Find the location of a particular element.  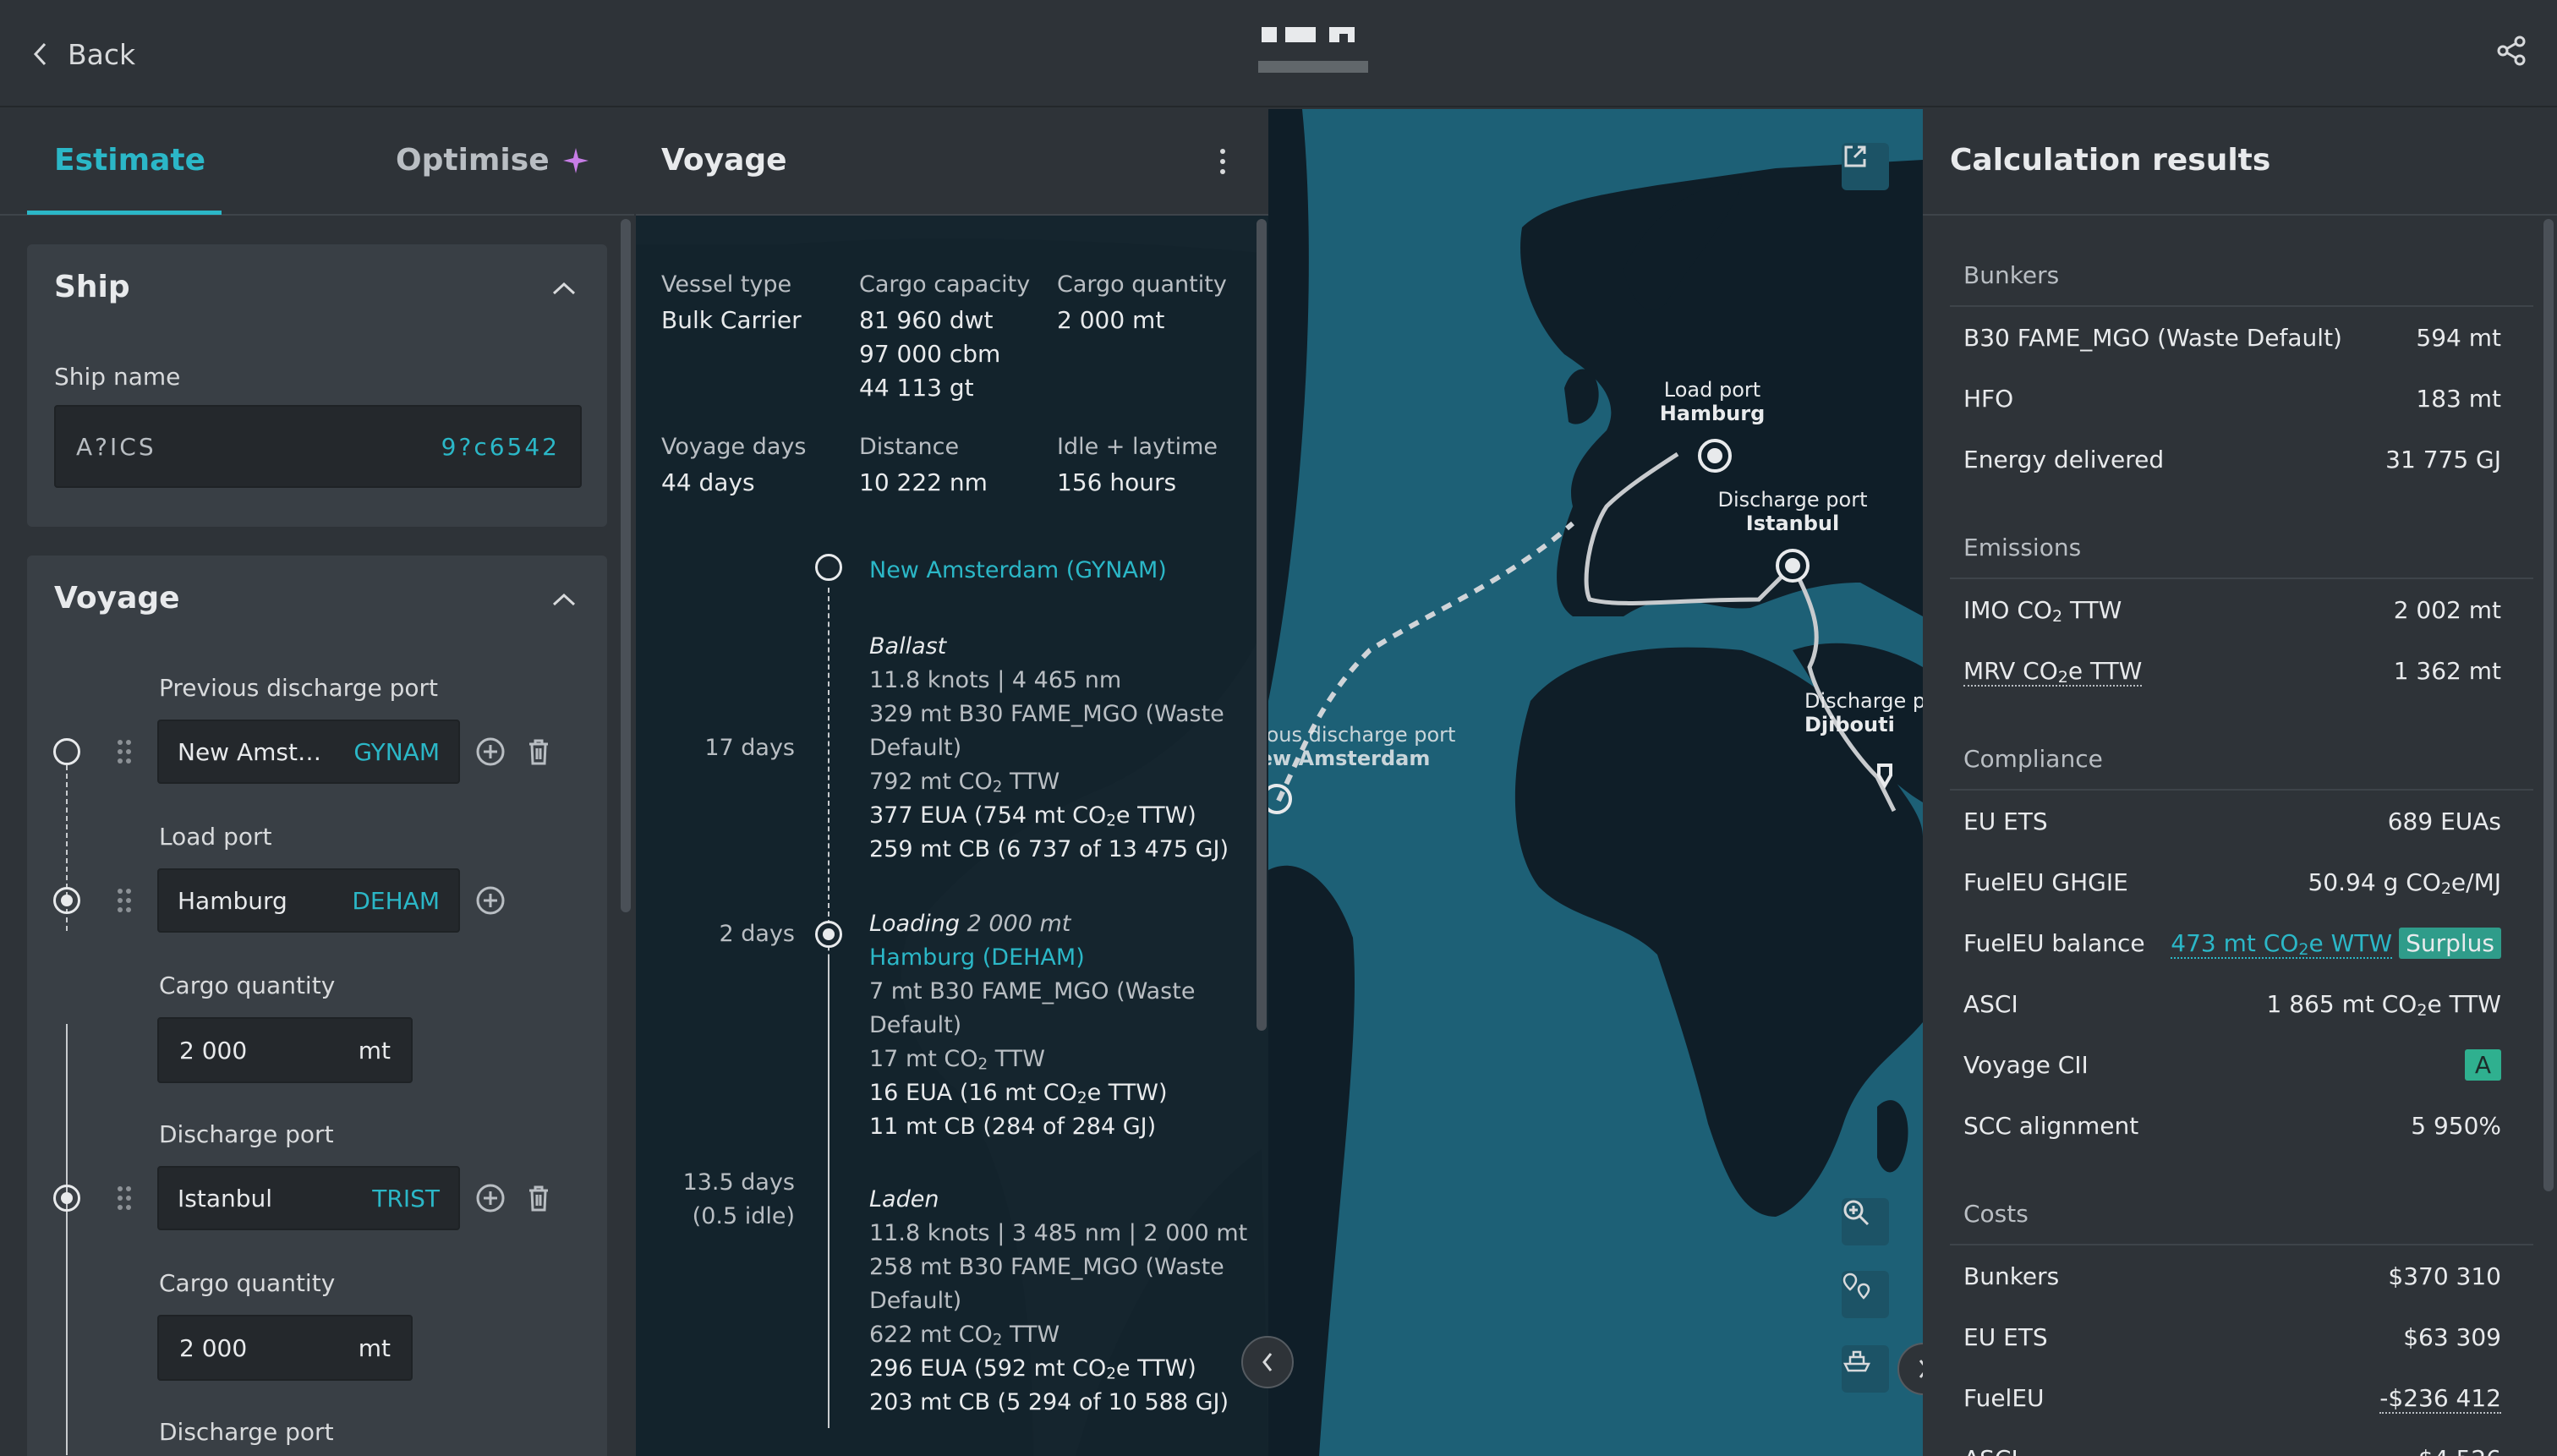

ship-card-title: Ship is located at coordinates (92, 287).